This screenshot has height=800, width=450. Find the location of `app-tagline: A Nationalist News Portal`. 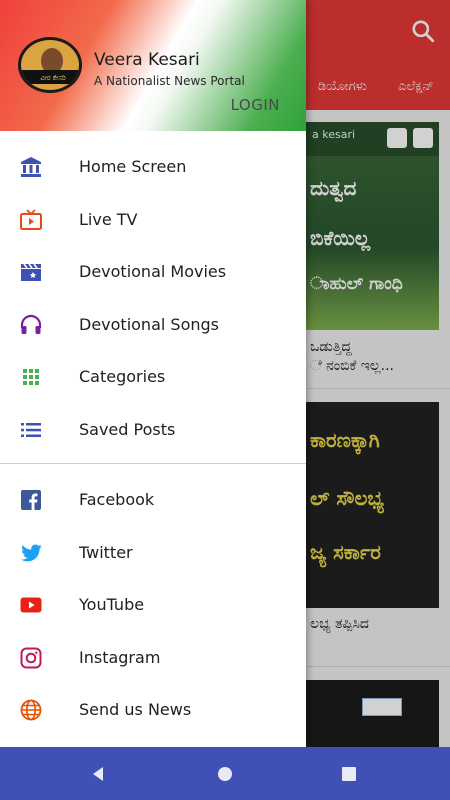

app-tagline: A Nationalist News Portal is located at coordinates (169, 81).